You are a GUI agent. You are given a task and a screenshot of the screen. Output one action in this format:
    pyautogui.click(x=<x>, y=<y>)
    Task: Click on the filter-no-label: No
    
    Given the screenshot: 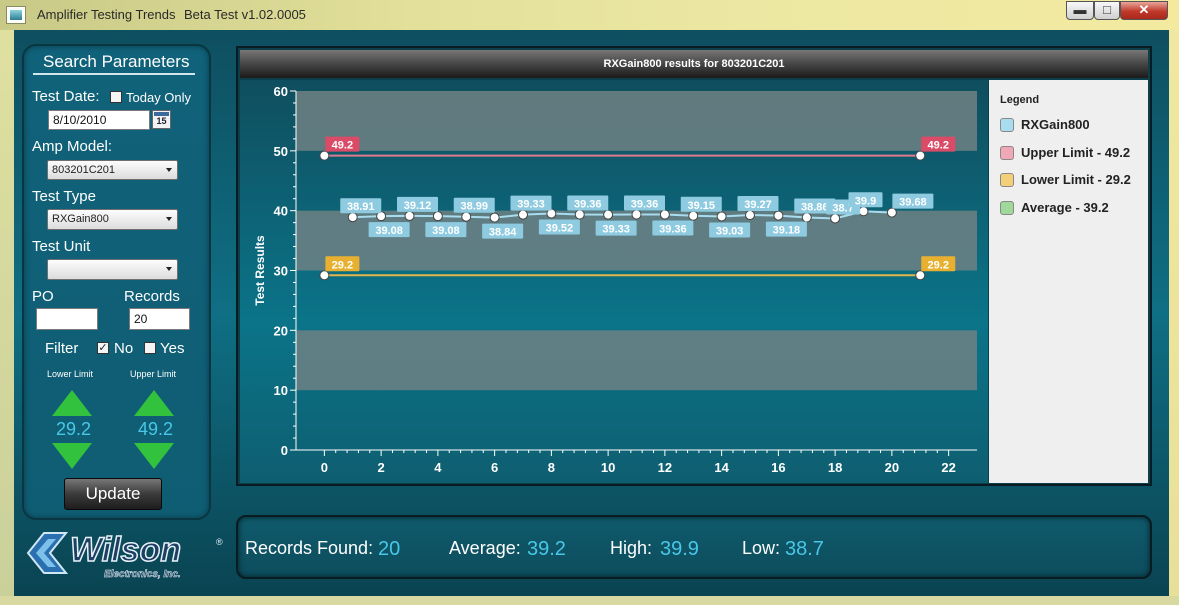 What is the action you would take?
    pyautogui.click(x=124, y=348)
    